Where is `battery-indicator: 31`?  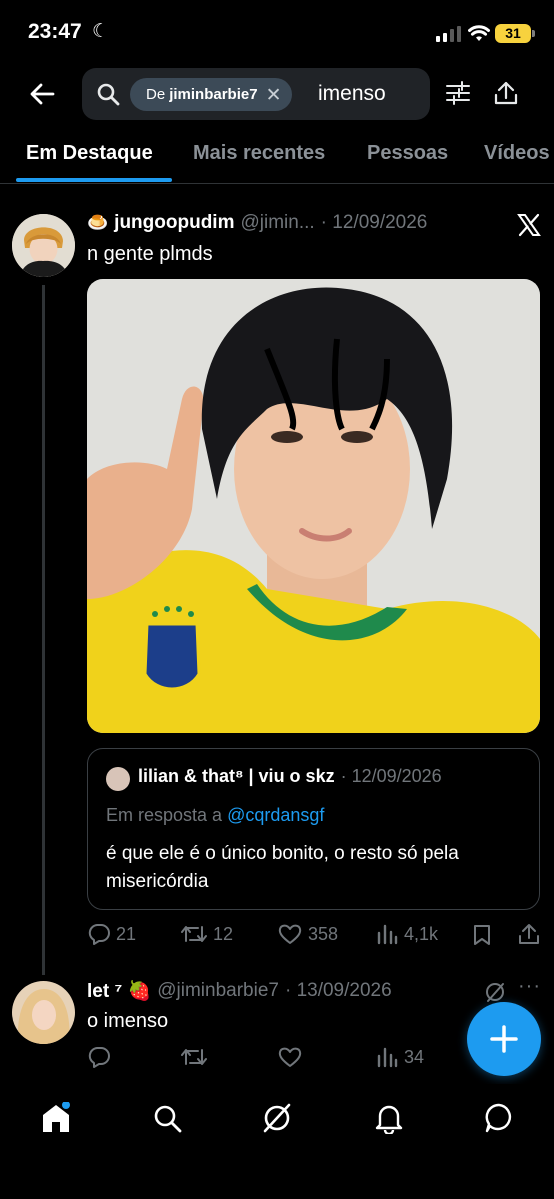 battery-indicator: 31 is located at coordinates (513, 33).